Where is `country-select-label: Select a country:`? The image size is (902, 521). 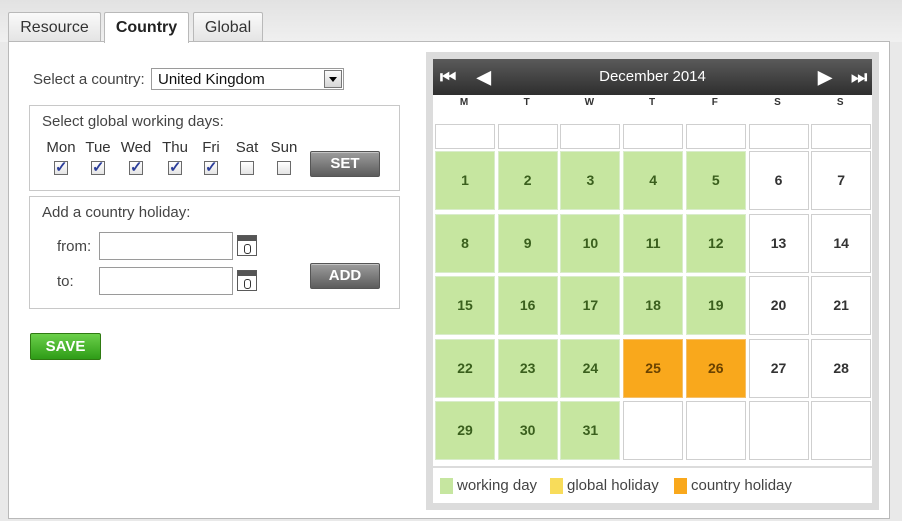
country-select-label: Select a country: is located at coordinates (89, 79).